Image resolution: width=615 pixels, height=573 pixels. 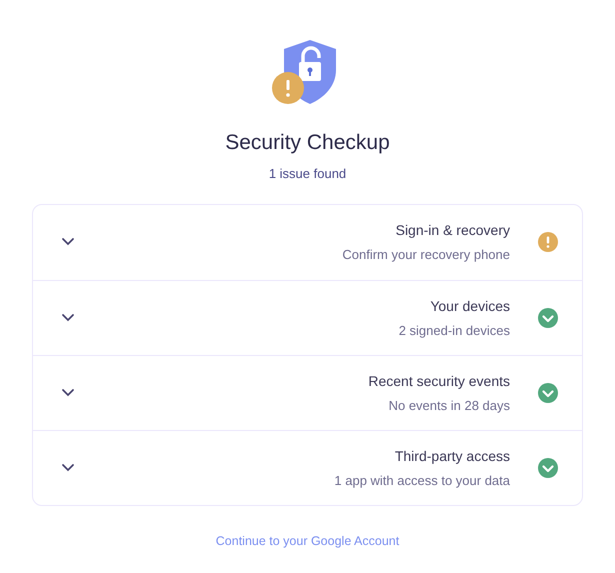 I want to click on row-detail: 2 signed-in devices, so click(x=454, y=331).